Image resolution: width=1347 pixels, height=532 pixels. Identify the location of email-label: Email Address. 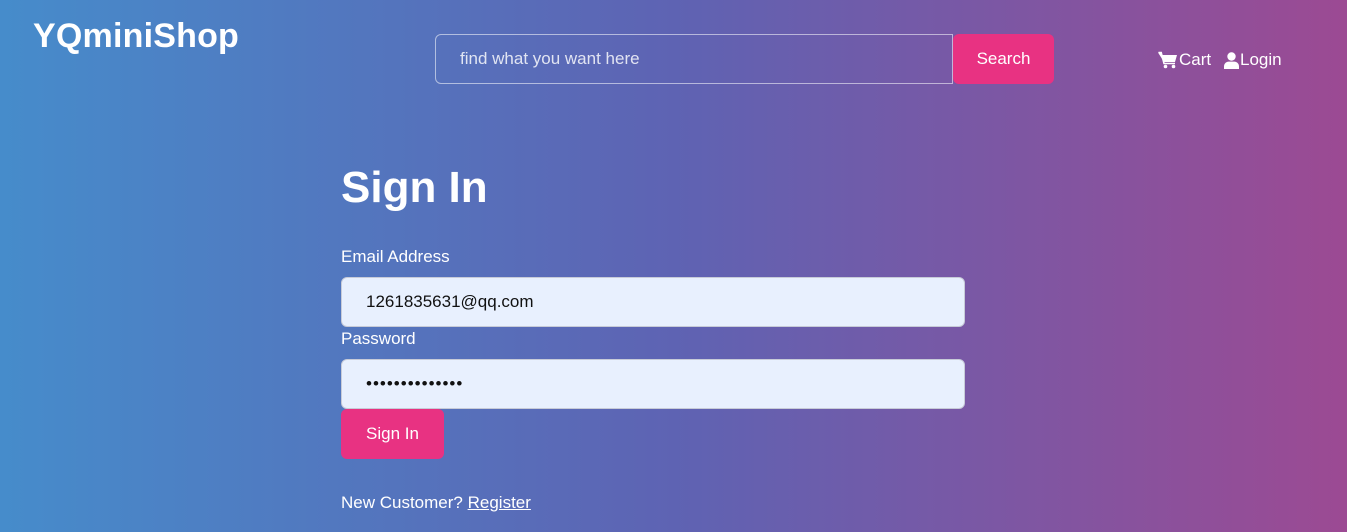
(395, 256).